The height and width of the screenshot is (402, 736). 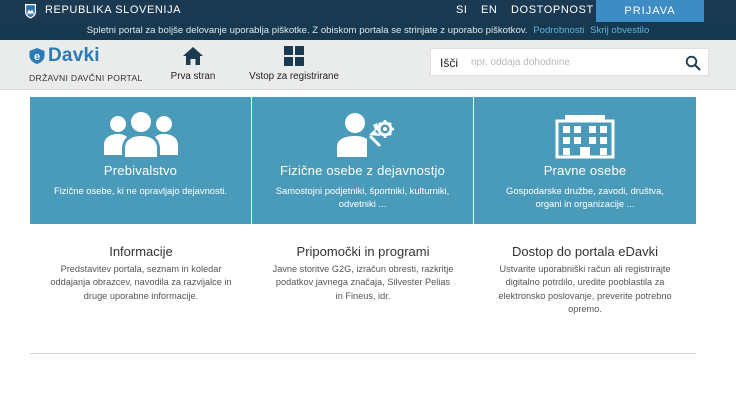 What do you see at coordinates (585, 170) in the screenshot?
I see `tile-title: Pravne osebe` at bounding box center [585, 170].